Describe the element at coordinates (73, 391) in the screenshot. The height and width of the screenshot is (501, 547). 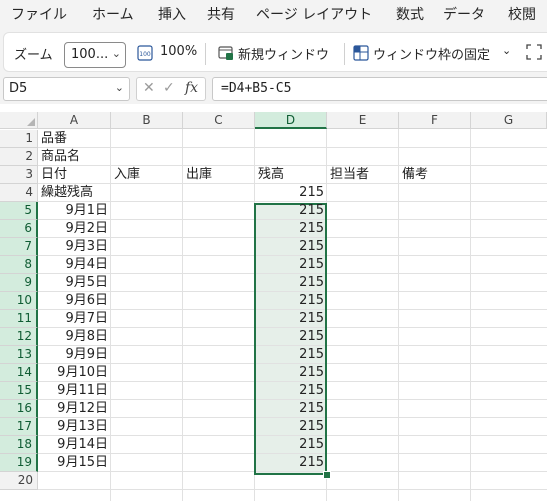
I see `cell-a15: 9月11日` at that location.